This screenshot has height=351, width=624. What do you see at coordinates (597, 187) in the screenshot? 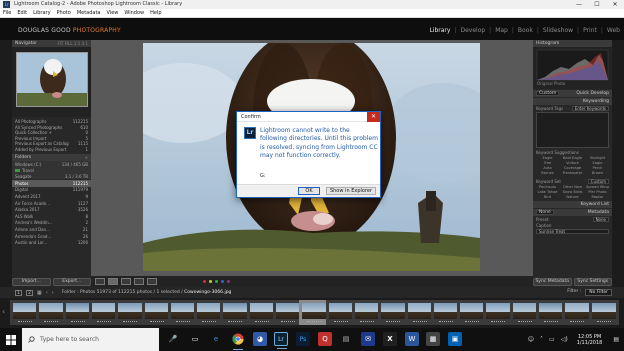
I see `keyword-set-word: Spread Wings` at bounding box center [597, 187].